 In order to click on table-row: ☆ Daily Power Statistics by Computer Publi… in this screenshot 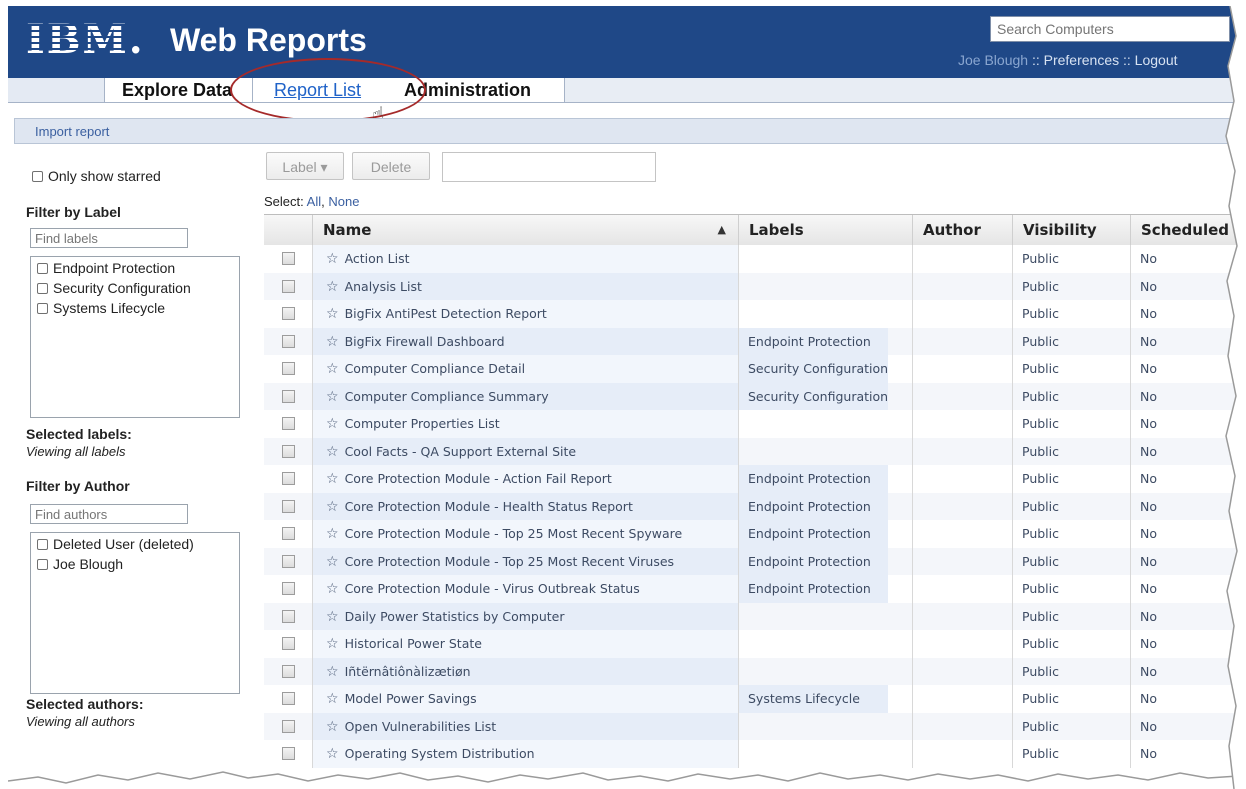, I will do `click(755, 616)`.